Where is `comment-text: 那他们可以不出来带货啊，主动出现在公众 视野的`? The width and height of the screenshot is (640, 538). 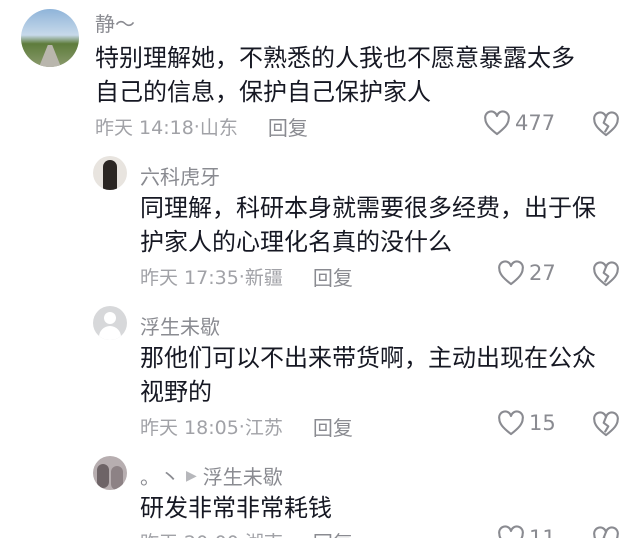 comment-text: 那他们可以不出来带货啊，主动出现在公众 视野的 is located at coordinates (385, 375).